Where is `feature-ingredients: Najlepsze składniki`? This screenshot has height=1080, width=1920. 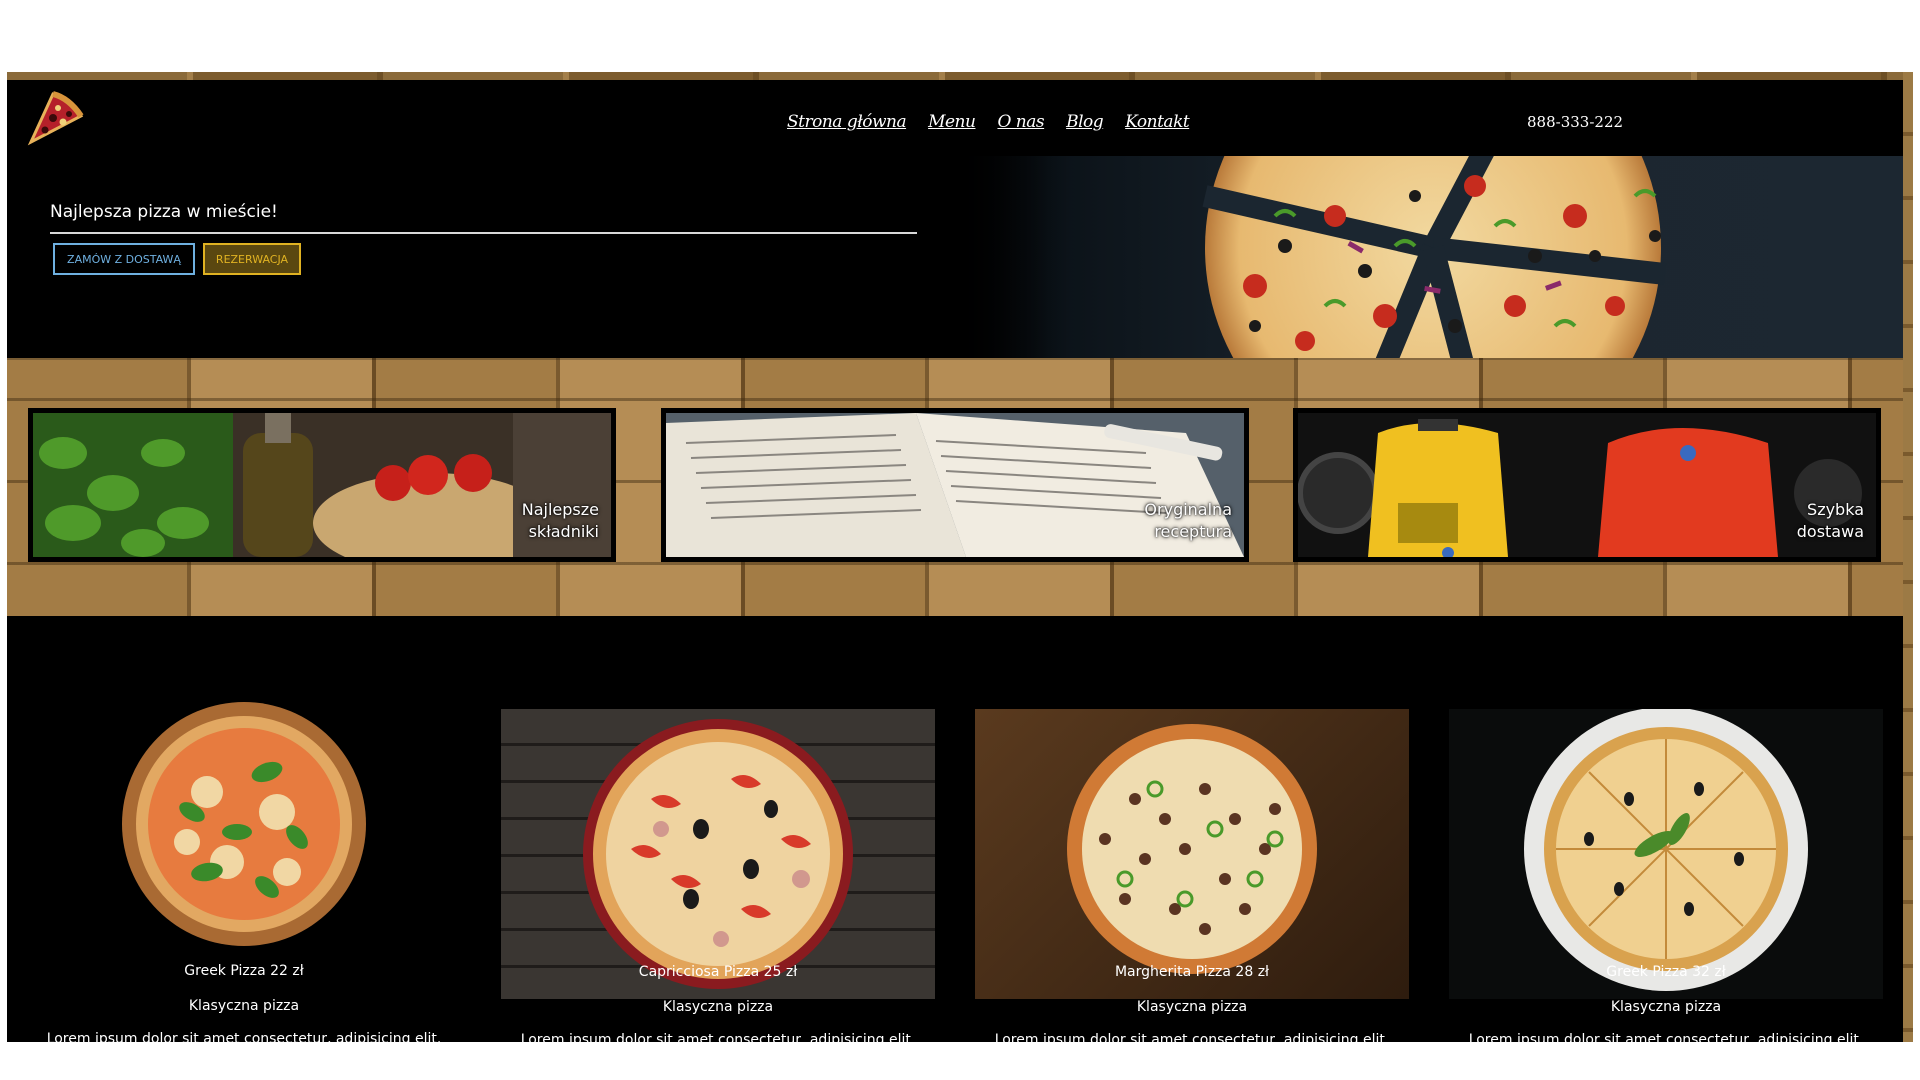 feature-ingredients: Najlepsze składniki is located at coordinates (322, 485).